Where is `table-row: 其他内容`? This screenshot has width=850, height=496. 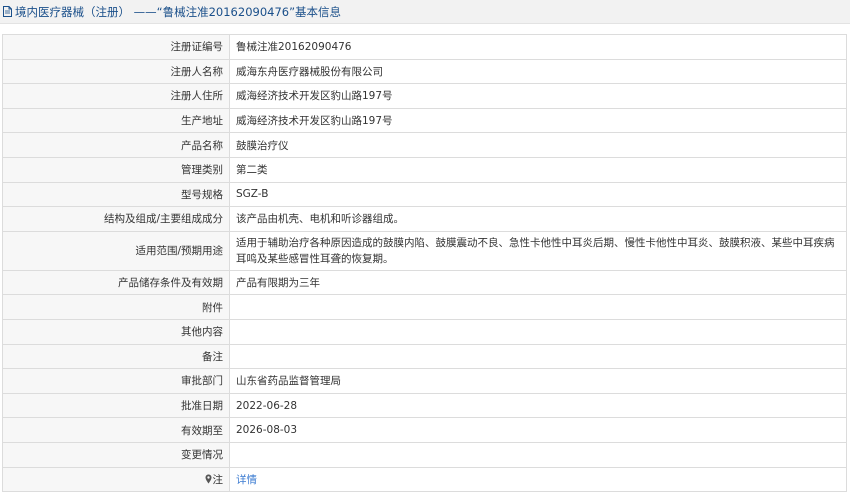
table-row: 其他内容 is located at coordinates (424, 331).